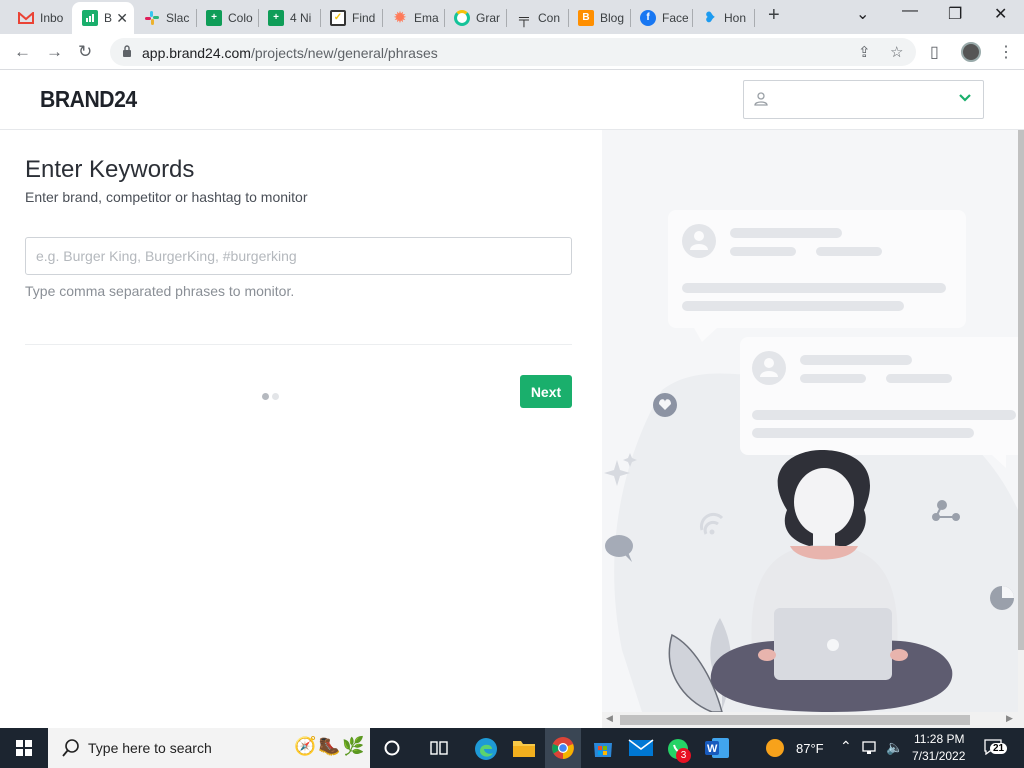 This screenshot has height=768, width=1024. Describe the element at coordinates (774, 15) in the screenshot. I see `new-tab-plus-icon: +` at that location.